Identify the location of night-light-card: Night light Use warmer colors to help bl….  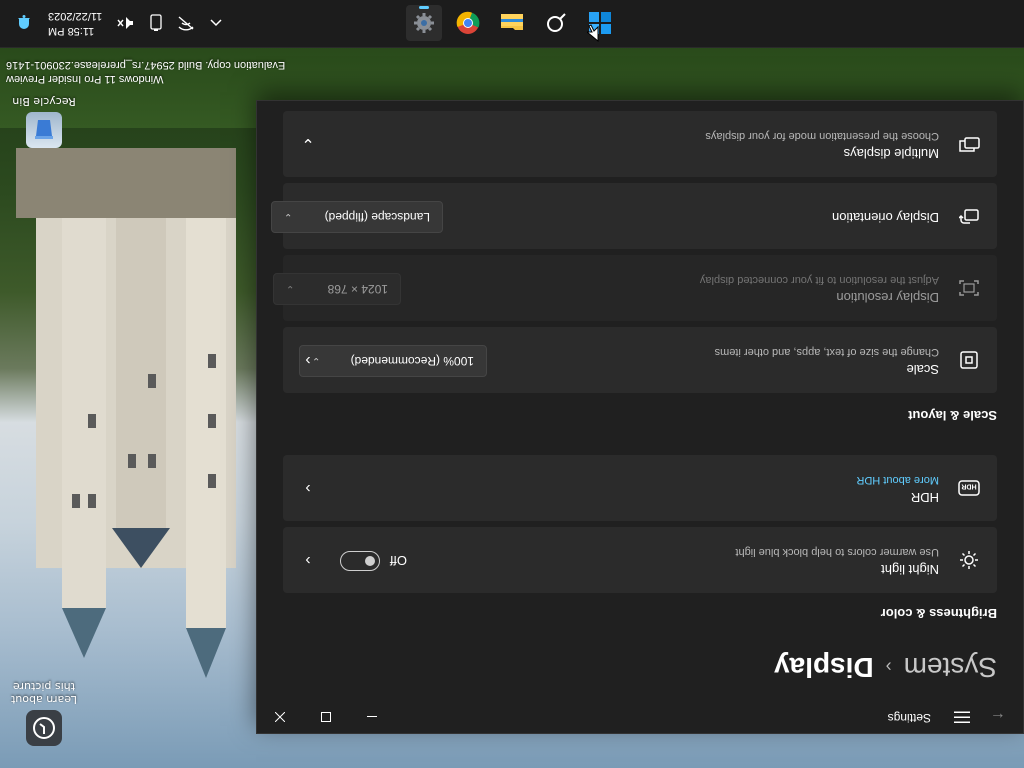
(640, 560).